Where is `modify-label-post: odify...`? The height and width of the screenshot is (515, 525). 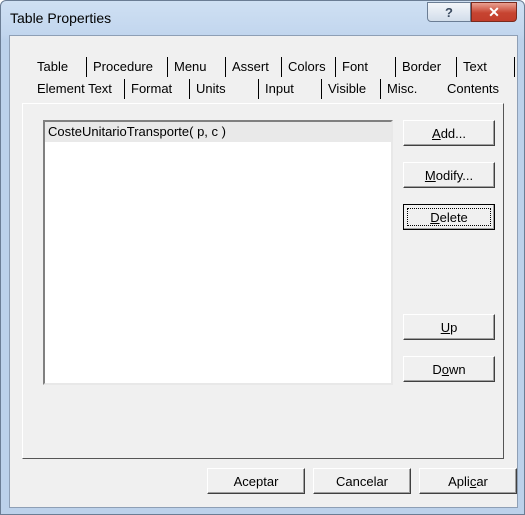 modify-label-post: odify... is located at coordinates (454, 175).